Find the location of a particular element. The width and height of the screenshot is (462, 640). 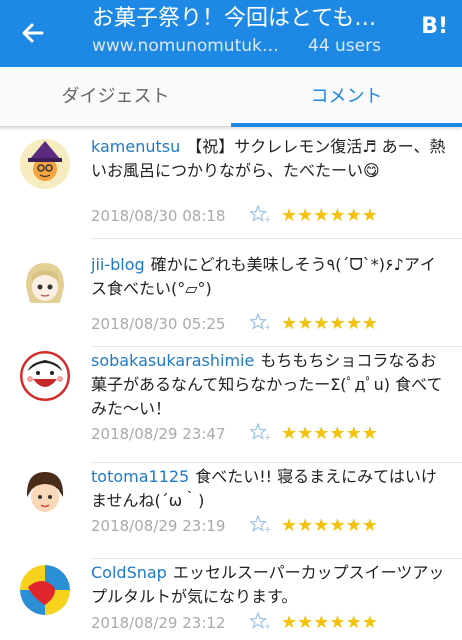

comment-username: totoma1125 is located at coordinates (140, 476).